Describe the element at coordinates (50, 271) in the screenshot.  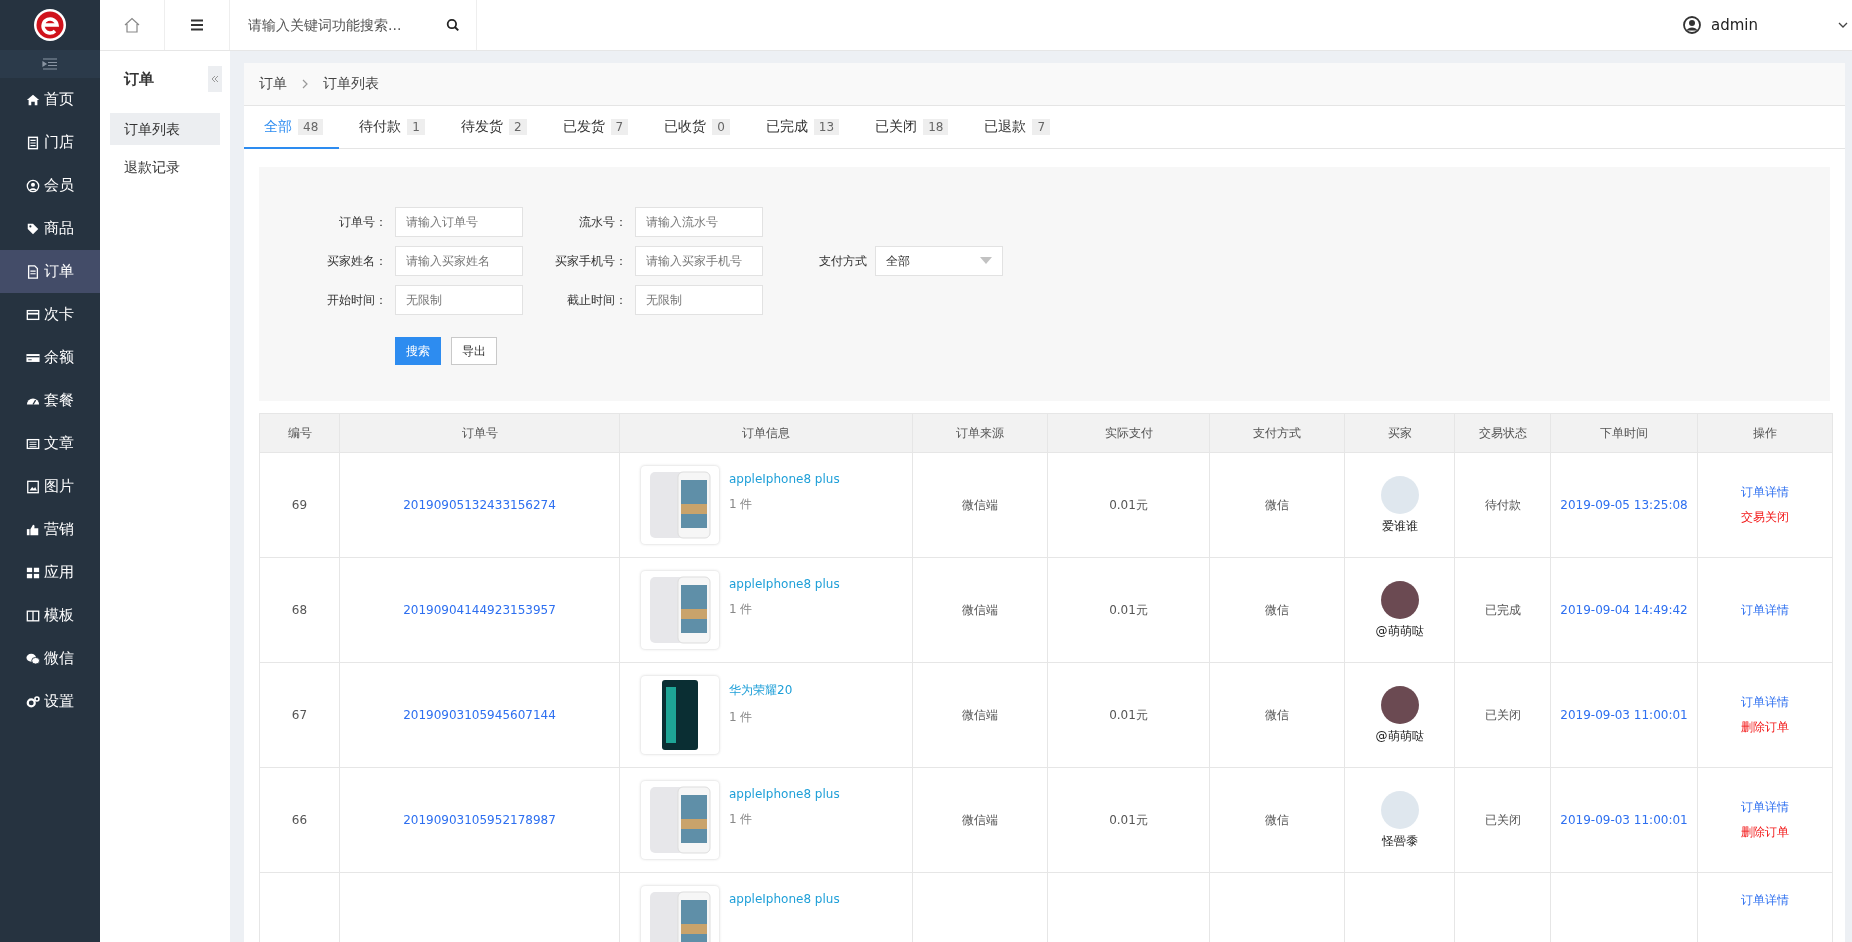
I see `nav-item: 订单` at that location.